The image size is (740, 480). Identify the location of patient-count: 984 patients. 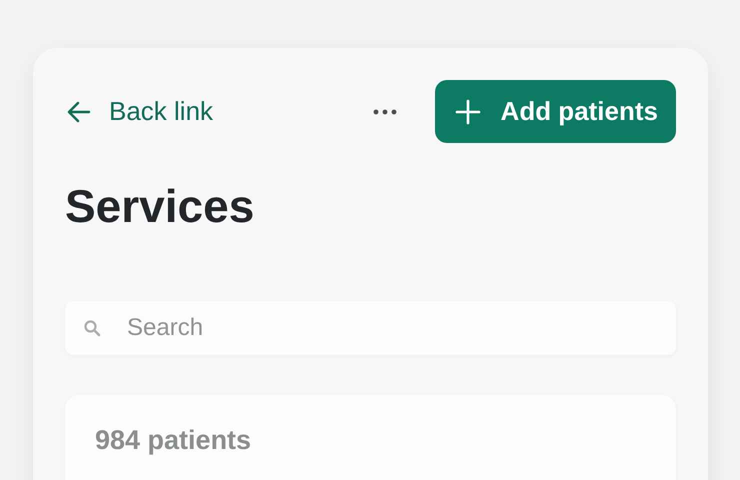
(173, 440).